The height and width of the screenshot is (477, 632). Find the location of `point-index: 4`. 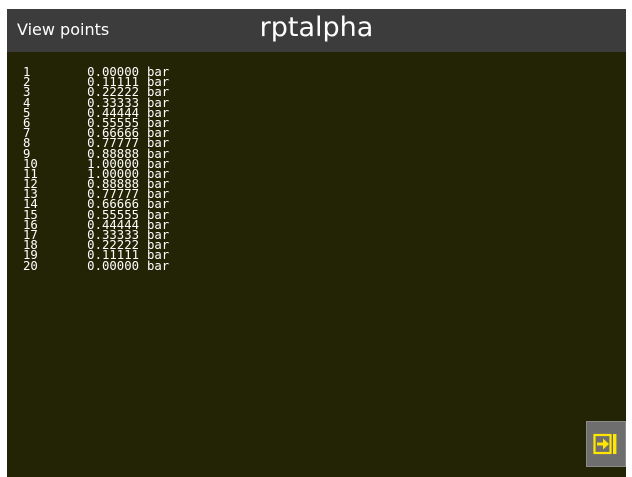

point-index: 4 is located at coordinates (27, 102).